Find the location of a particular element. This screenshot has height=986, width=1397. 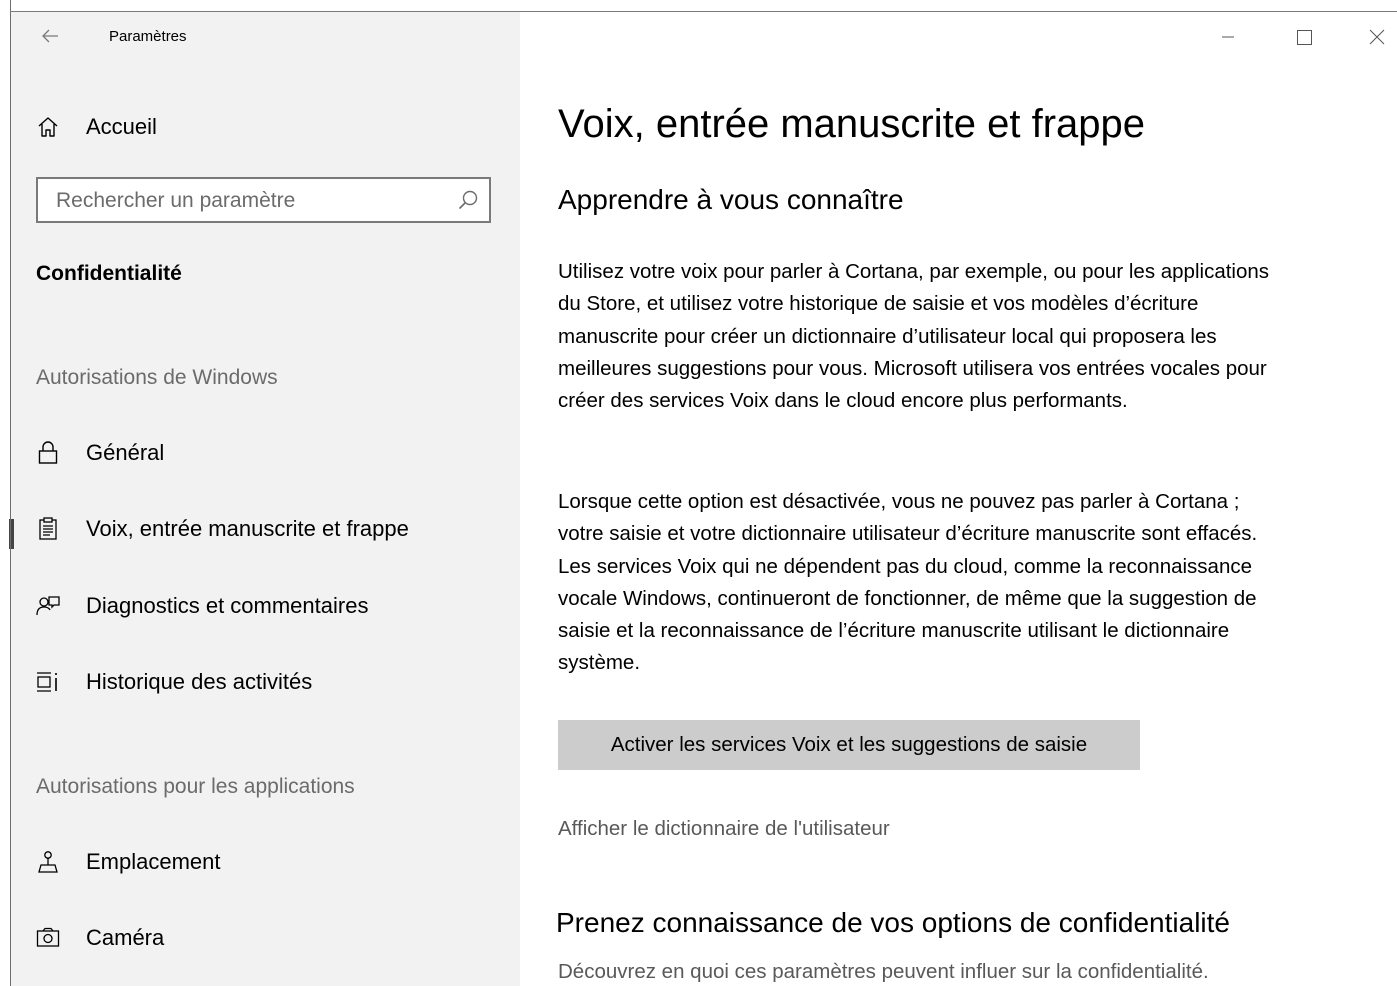

camera-icon is located at coordinates (48, 938).